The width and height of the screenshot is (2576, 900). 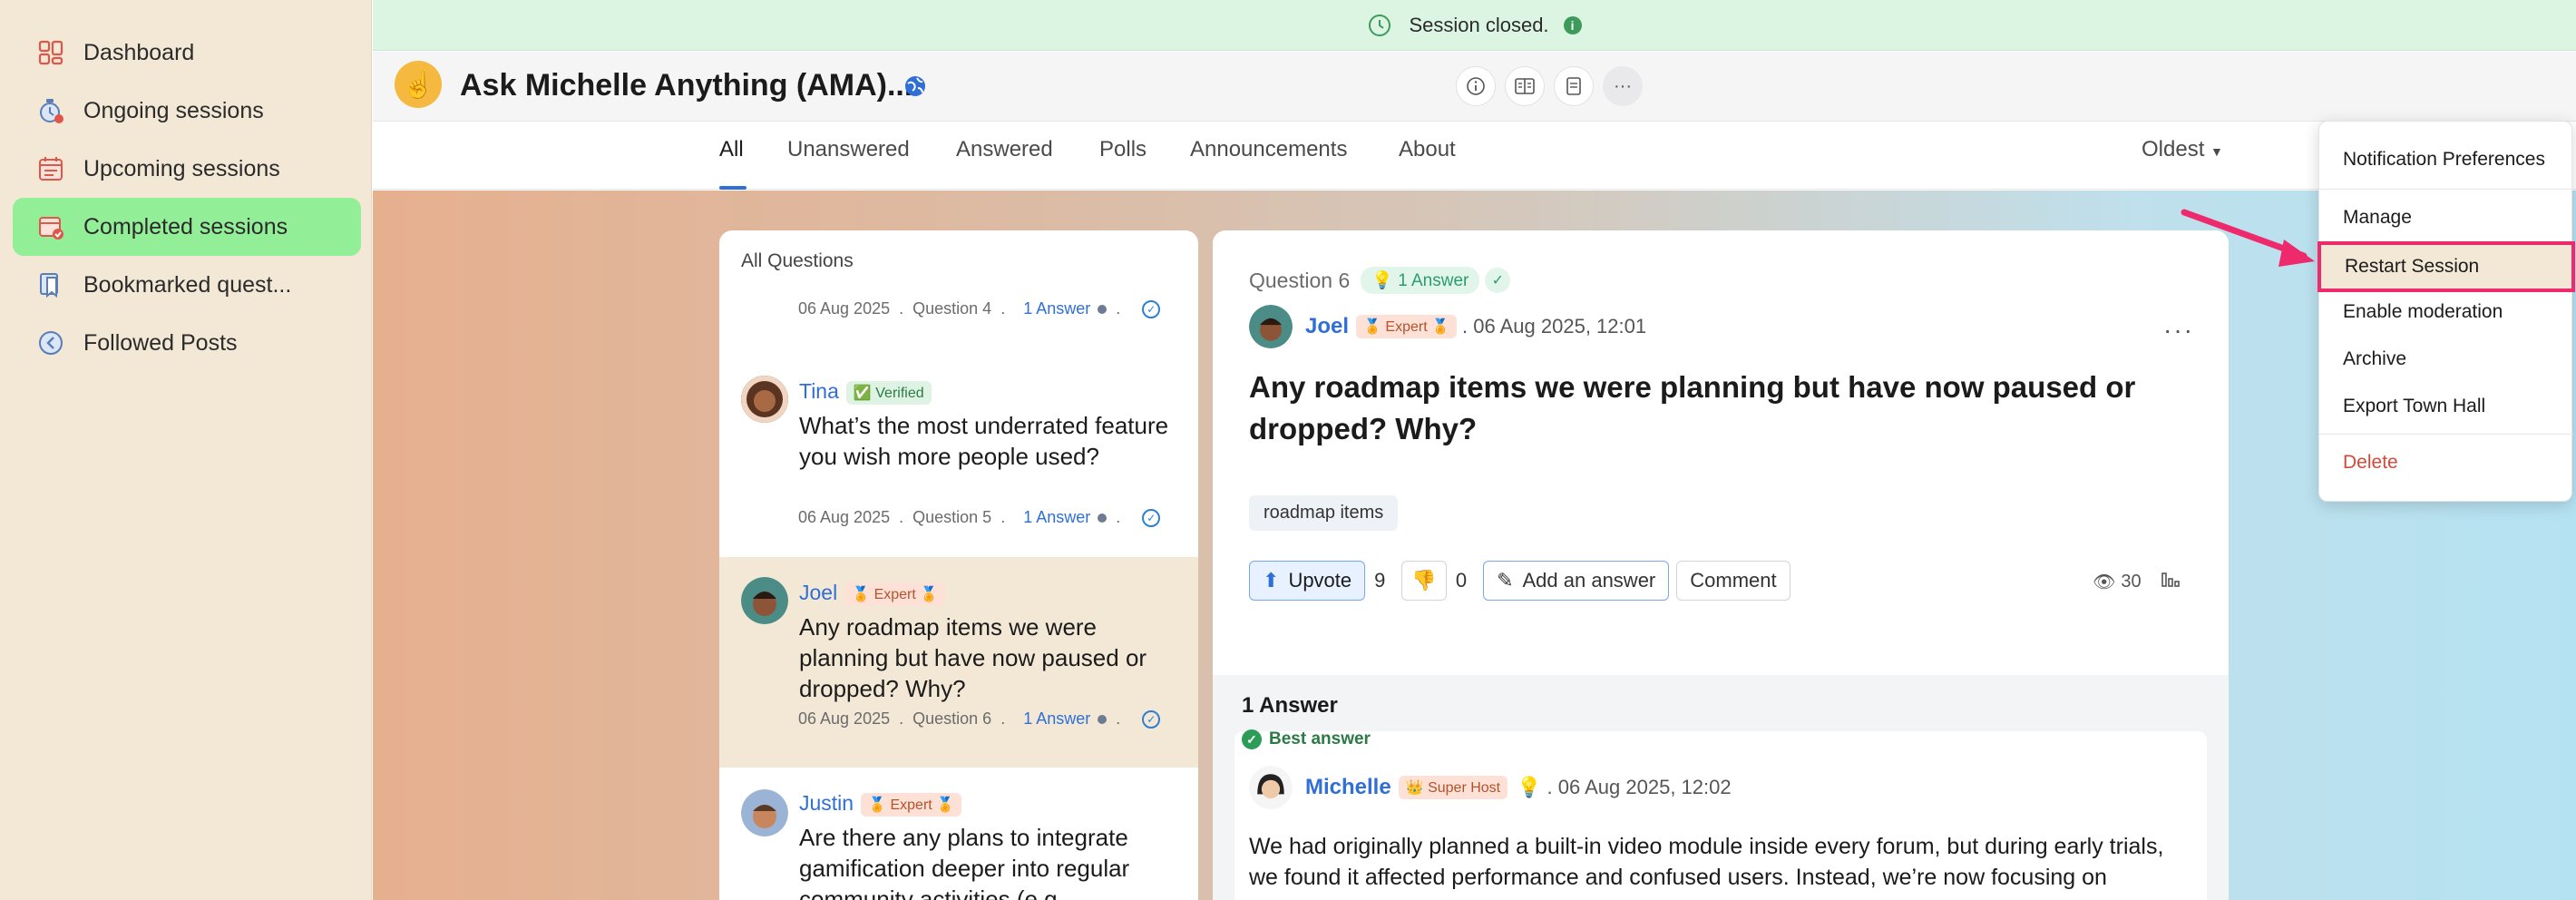 What do you see at coordinates (2446, 159) in the screenshot?
I see `menu-item-notification-preferences: Notification Preferences` at bounding box center [2446, 159].